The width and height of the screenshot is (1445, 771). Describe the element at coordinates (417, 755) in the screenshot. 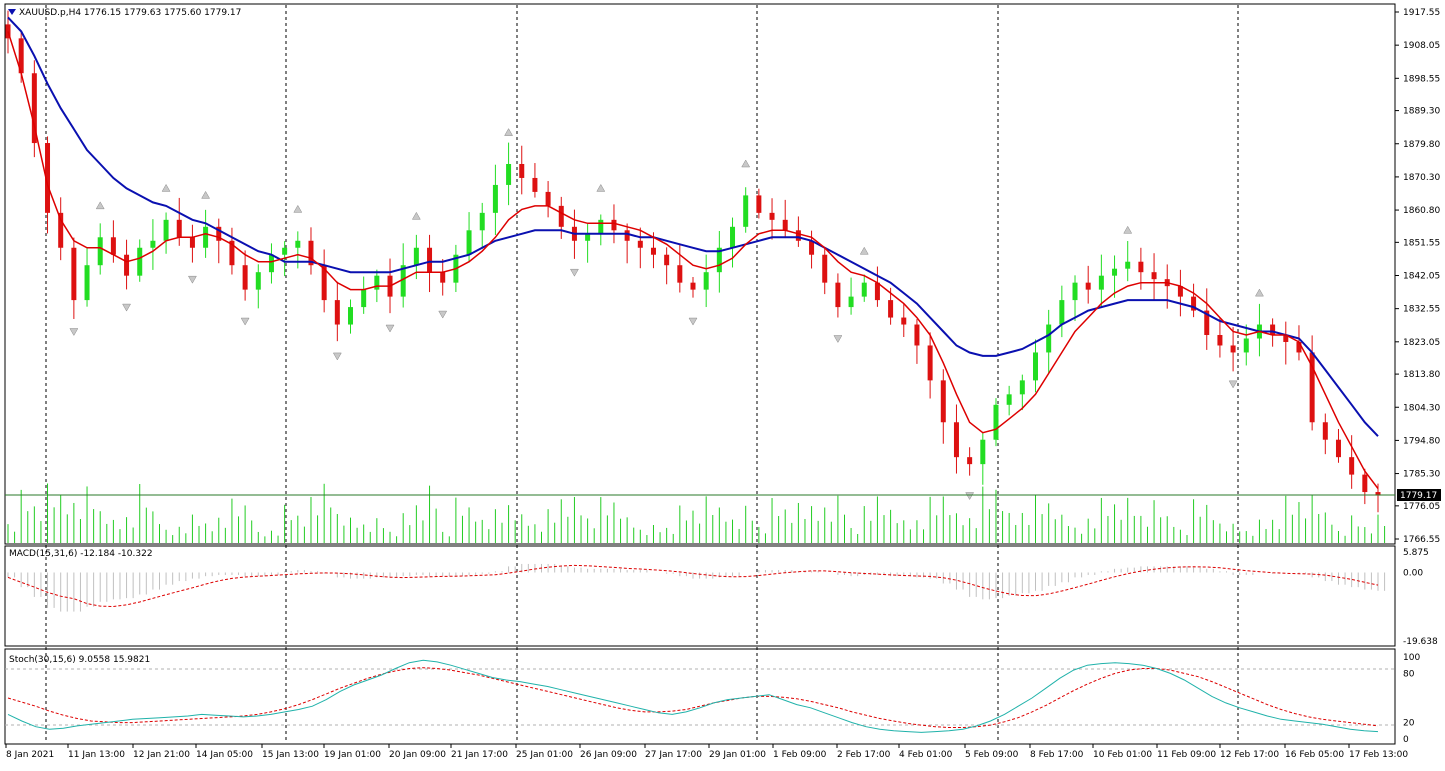

I see `time-axis-label: 20 Jan 09:00` at that location.